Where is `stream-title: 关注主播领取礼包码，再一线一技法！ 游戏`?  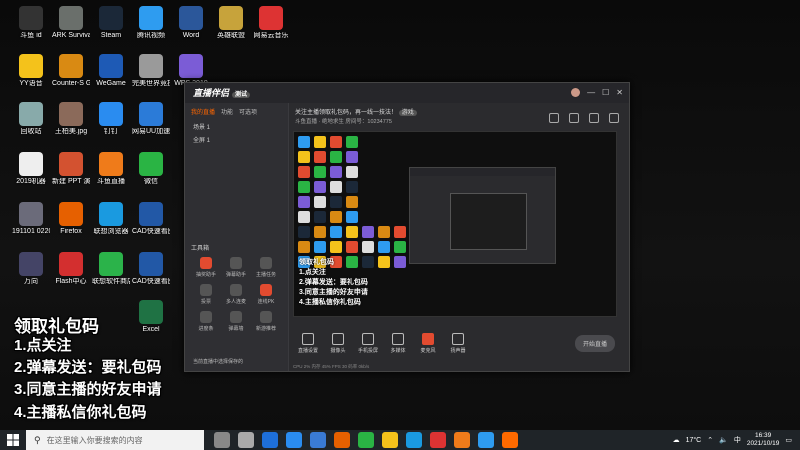
stream-title: 关注主播领取礼包码，再一线一技法！ 游戏 is located at coordinates (356, 111).